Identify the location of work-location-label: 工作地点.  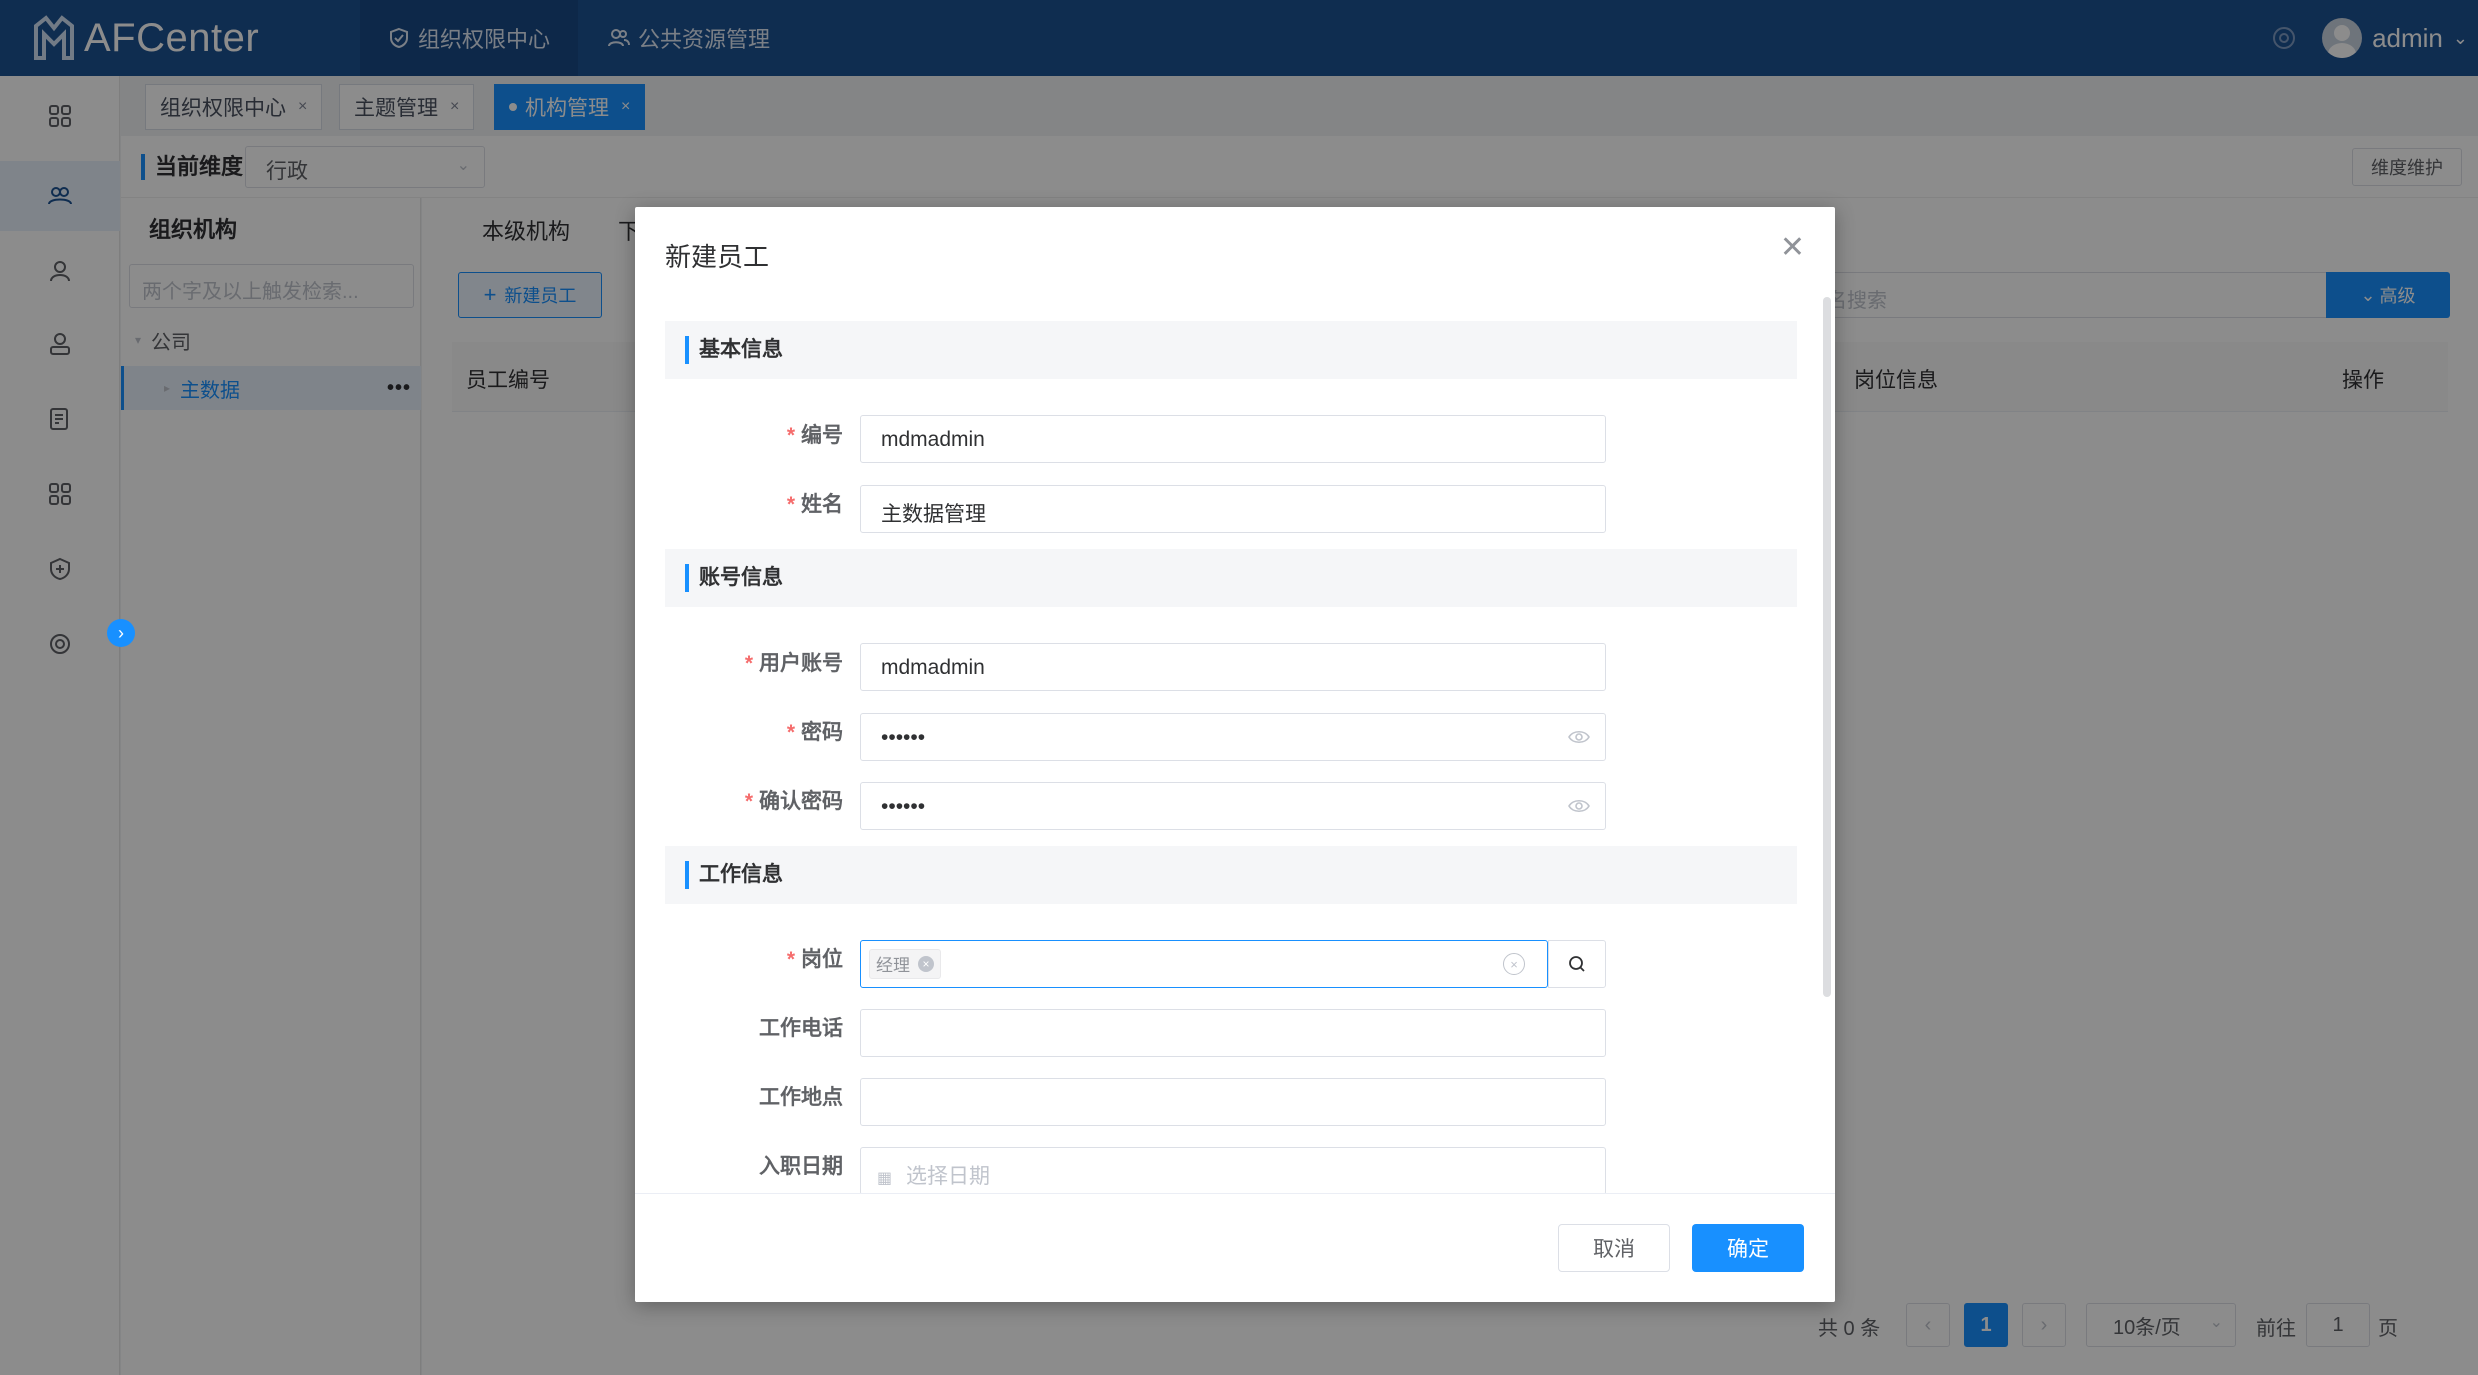
(801, 1097).